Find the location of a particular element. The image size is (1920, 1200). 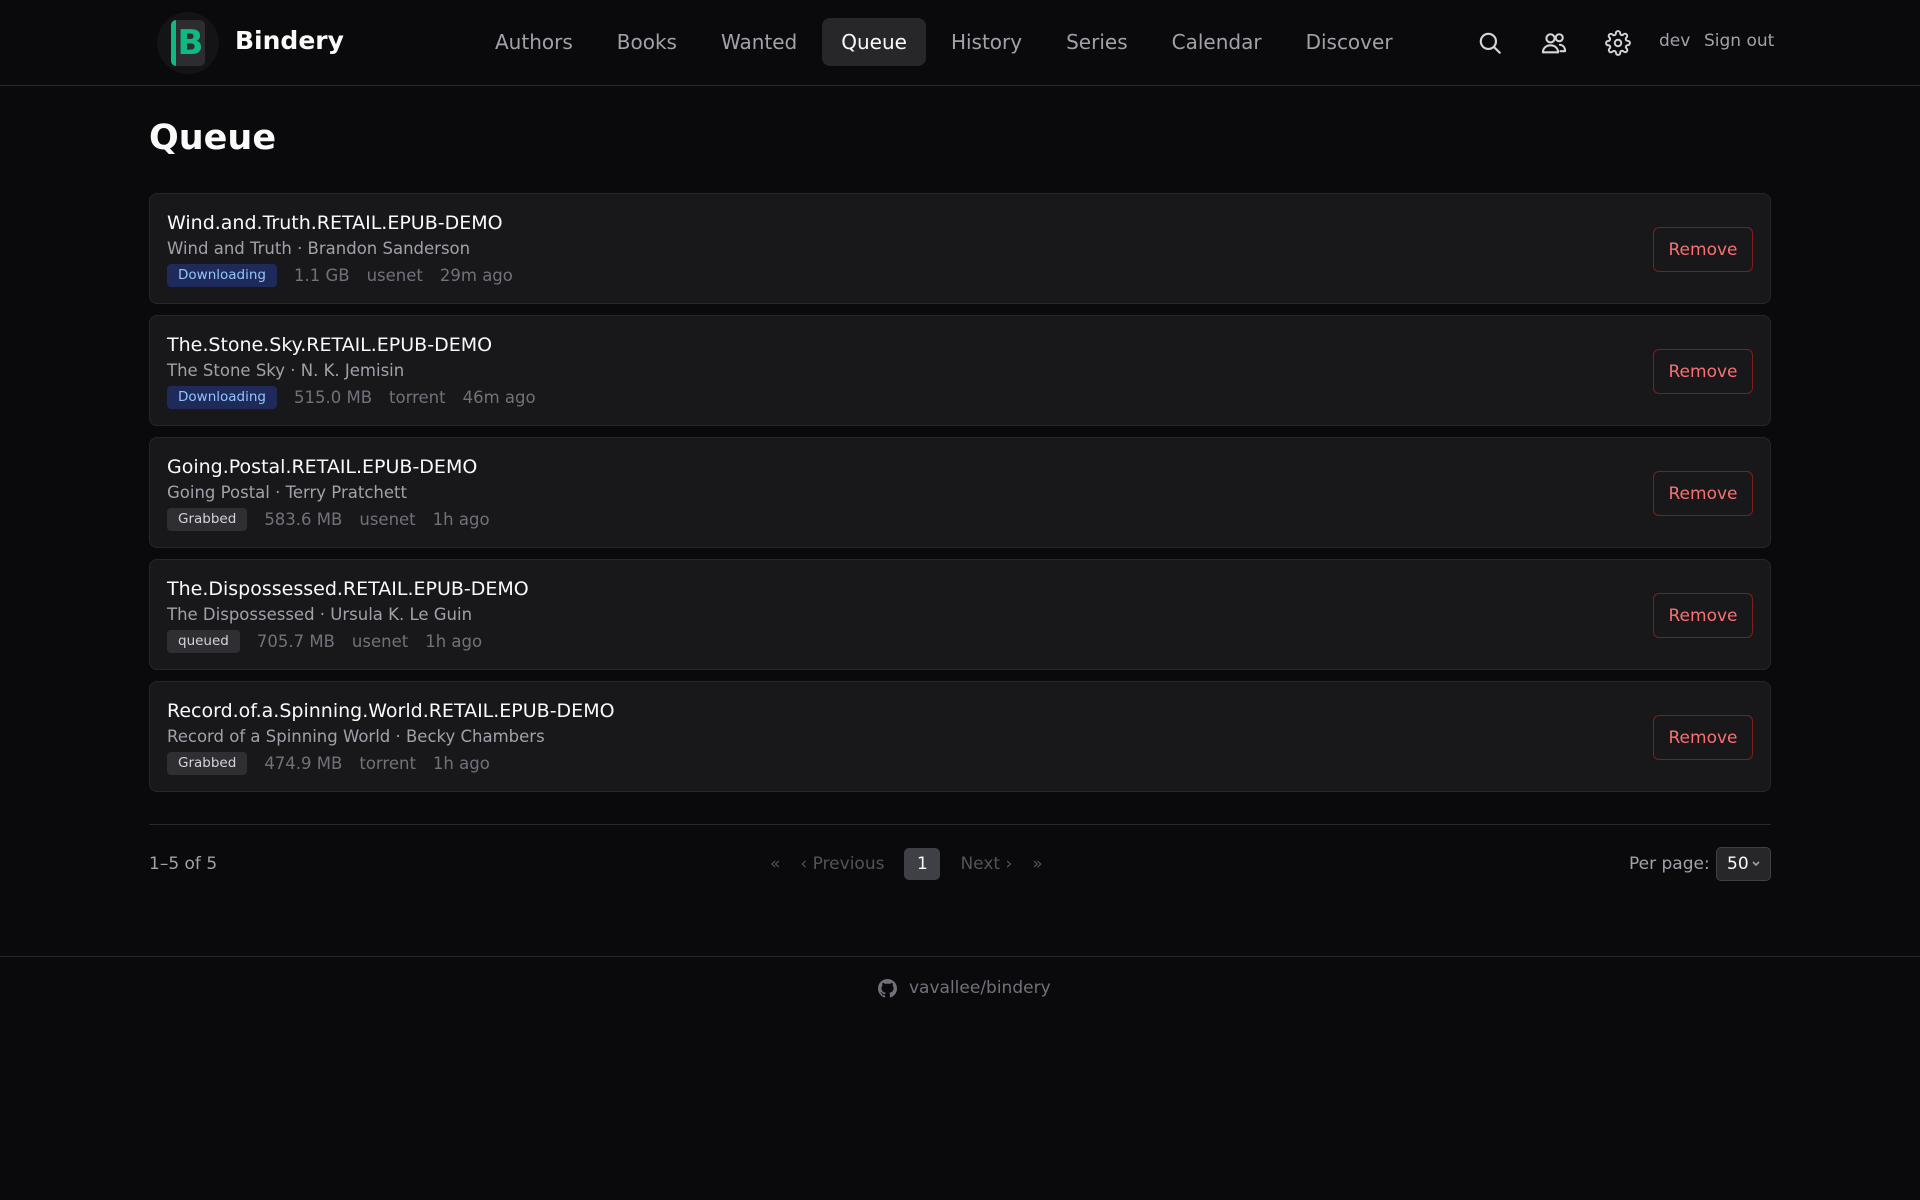

status-badge: queued is located at coordinates (203, 641).